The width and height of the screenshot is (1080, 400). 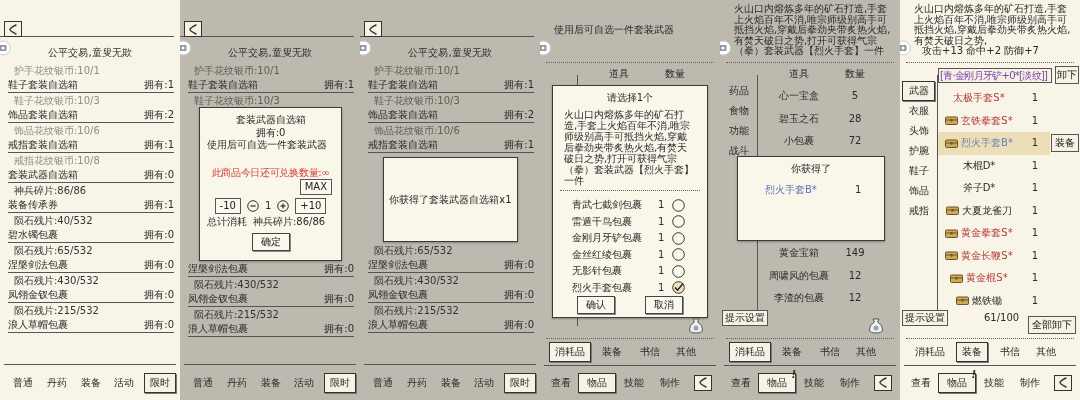 What do you see at coordinates (311, 206) in the screenshot?
I see `plus-ten-button: +10` at bounding box center [311, 206].